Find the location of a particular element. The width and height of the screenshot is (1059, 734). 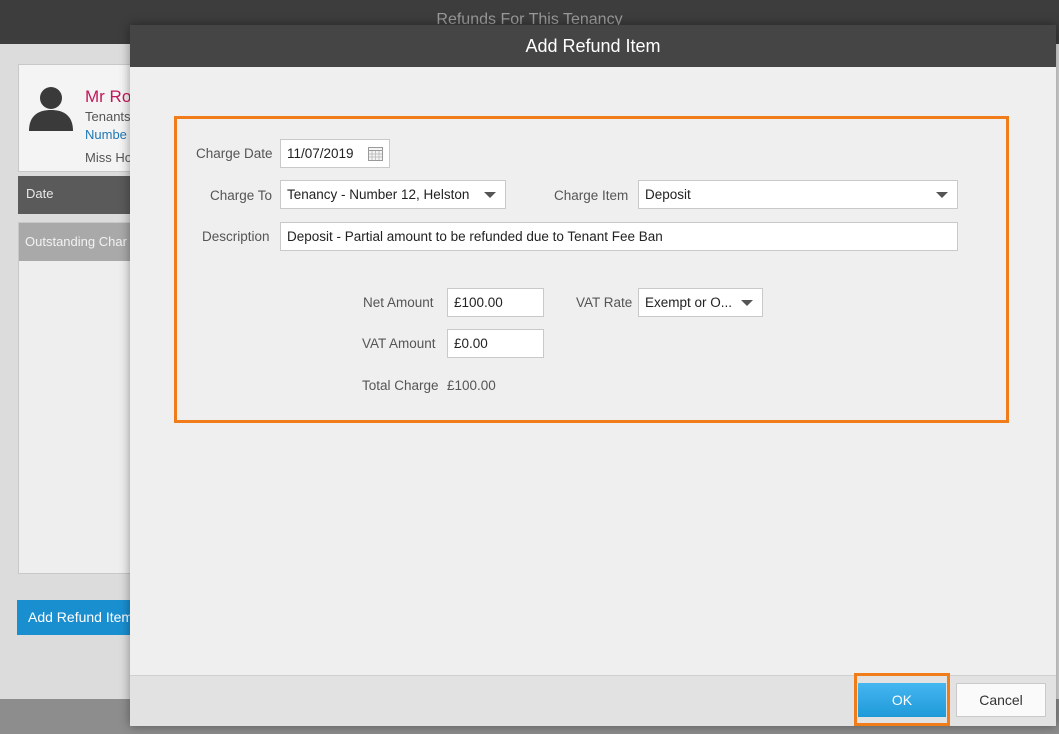

total-charge-label: Total Charge is located at coordinates (400, 385).